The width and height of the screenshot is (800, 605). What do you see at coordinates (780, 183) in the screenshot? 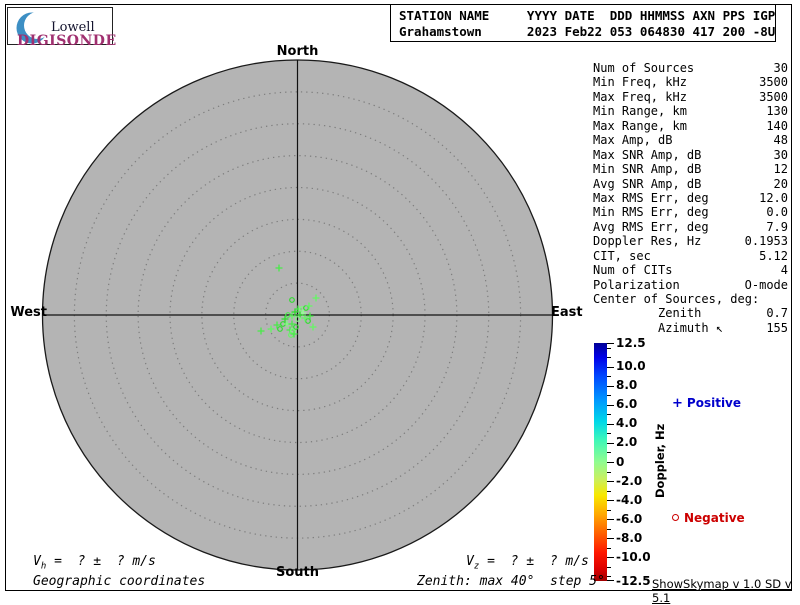
I see `param-value: 20` at bounding box center [780, 183].